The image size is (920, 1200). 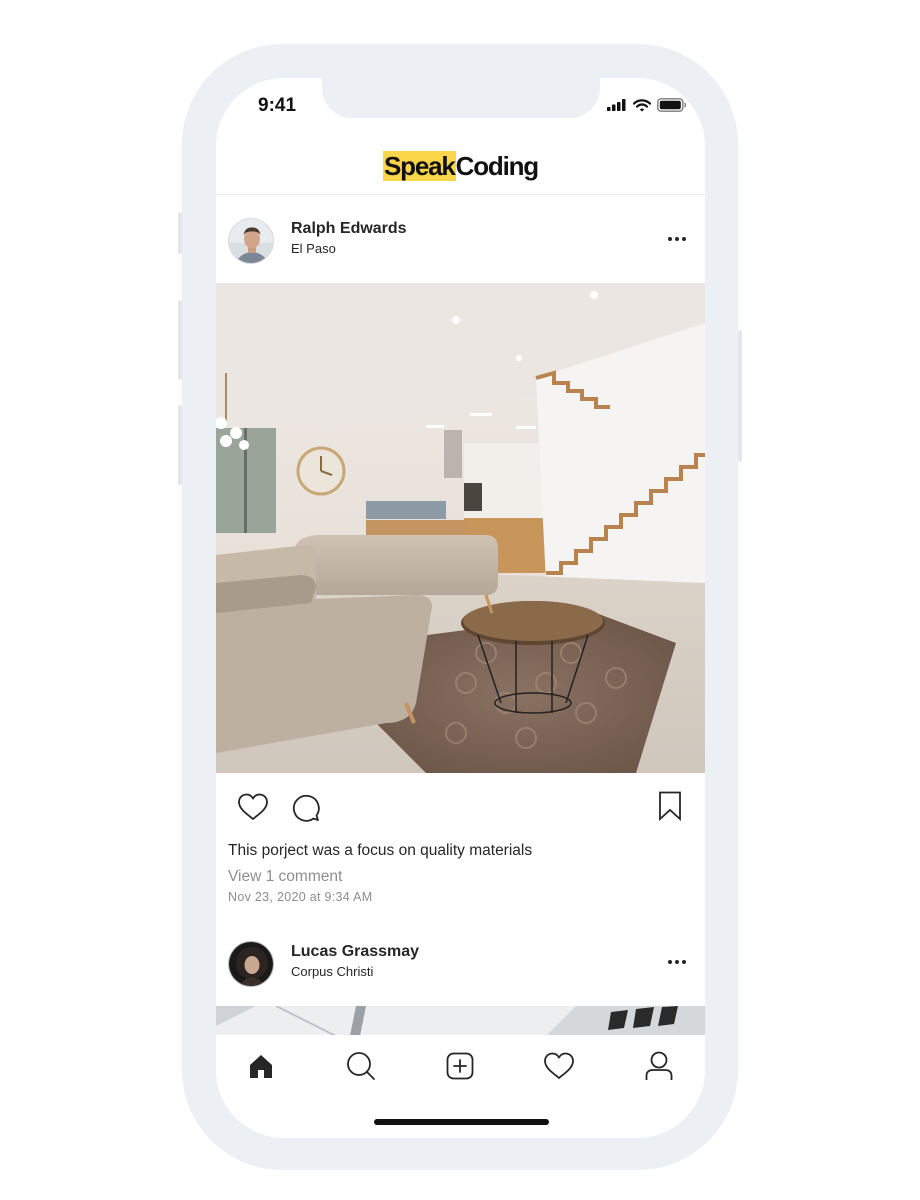 I want to click on tab-bar, so click(x=460, y=1086).